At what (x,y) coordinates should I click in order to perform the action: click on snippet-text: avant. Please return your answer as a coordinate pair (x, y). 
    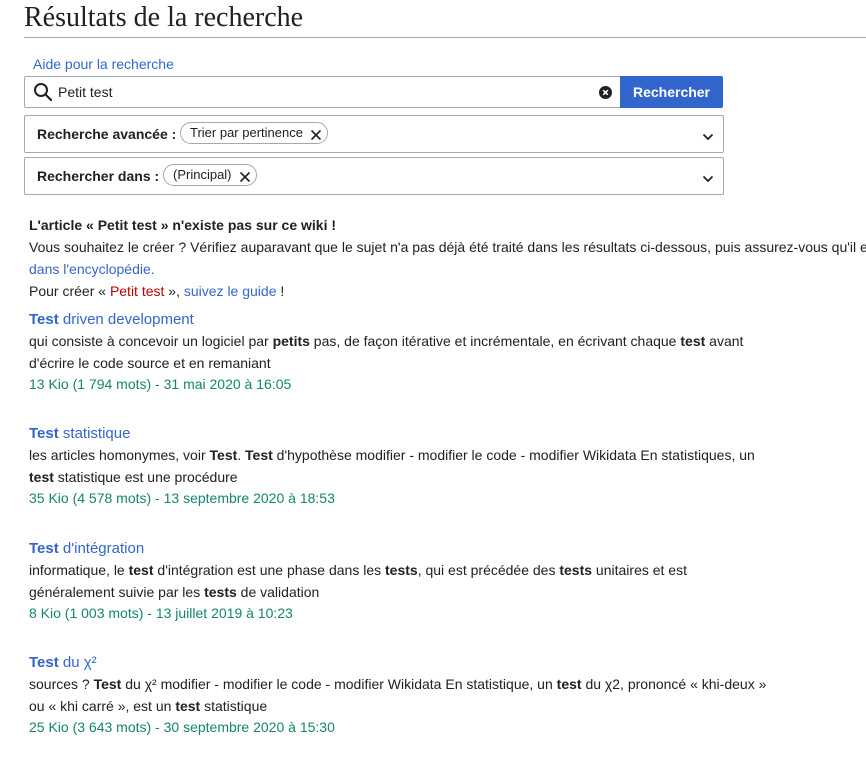
    Looking at the image, I should click on (724, 341).